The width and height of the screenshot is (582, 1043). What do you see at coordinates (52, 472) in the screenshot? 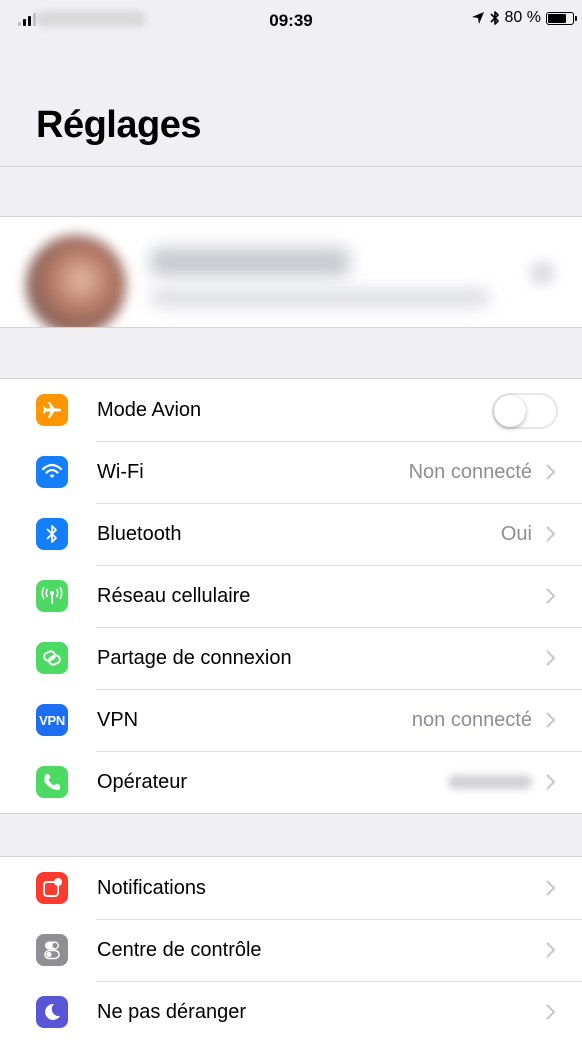
I see `wifi-icon` at bounding box center [52, 472].